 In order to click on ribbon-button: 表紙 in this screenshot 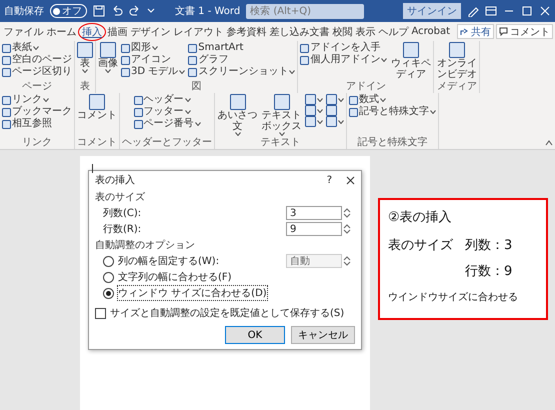, I will do `click(37, 48)`.